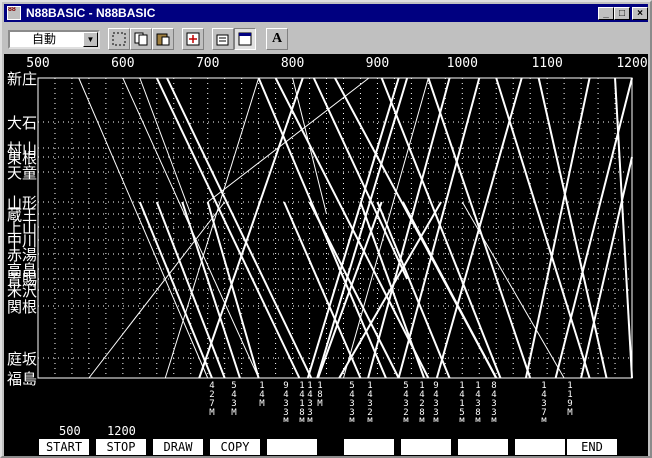  Describe the element at coordinates (22, 307) in the screenshot. I see `station-label: 関根` at that location.